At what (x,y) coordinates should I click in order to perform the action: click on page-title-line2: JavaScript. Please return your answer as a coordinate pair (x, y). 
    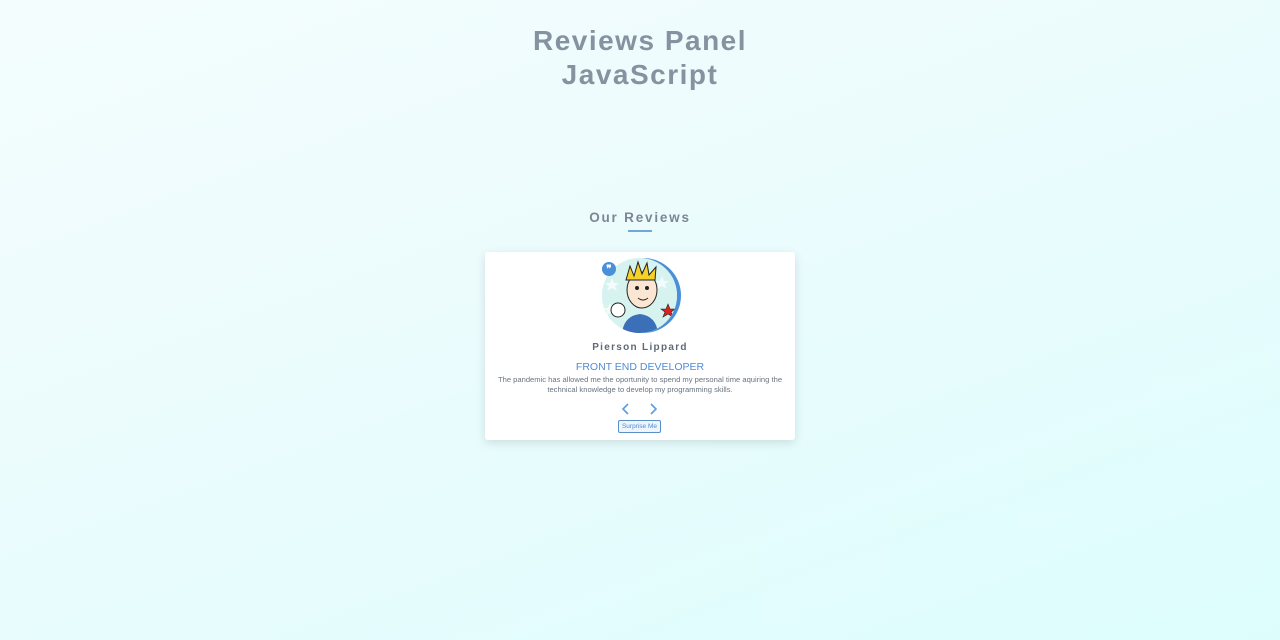
    Looking at the image, I should click on (640, 74).